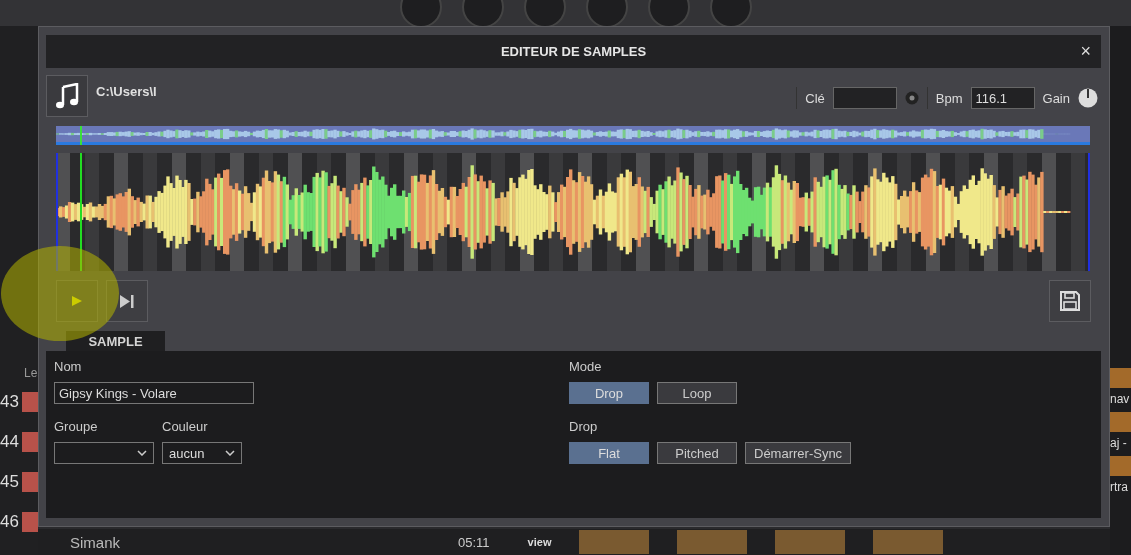  I want to click on save-button, so click(1070, 301).